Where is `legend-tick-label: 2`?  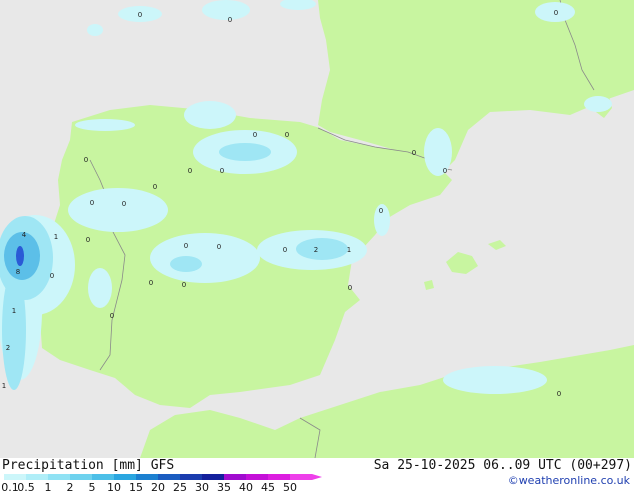 legend-tick-label: 2 is located at coordinates (70, 487).